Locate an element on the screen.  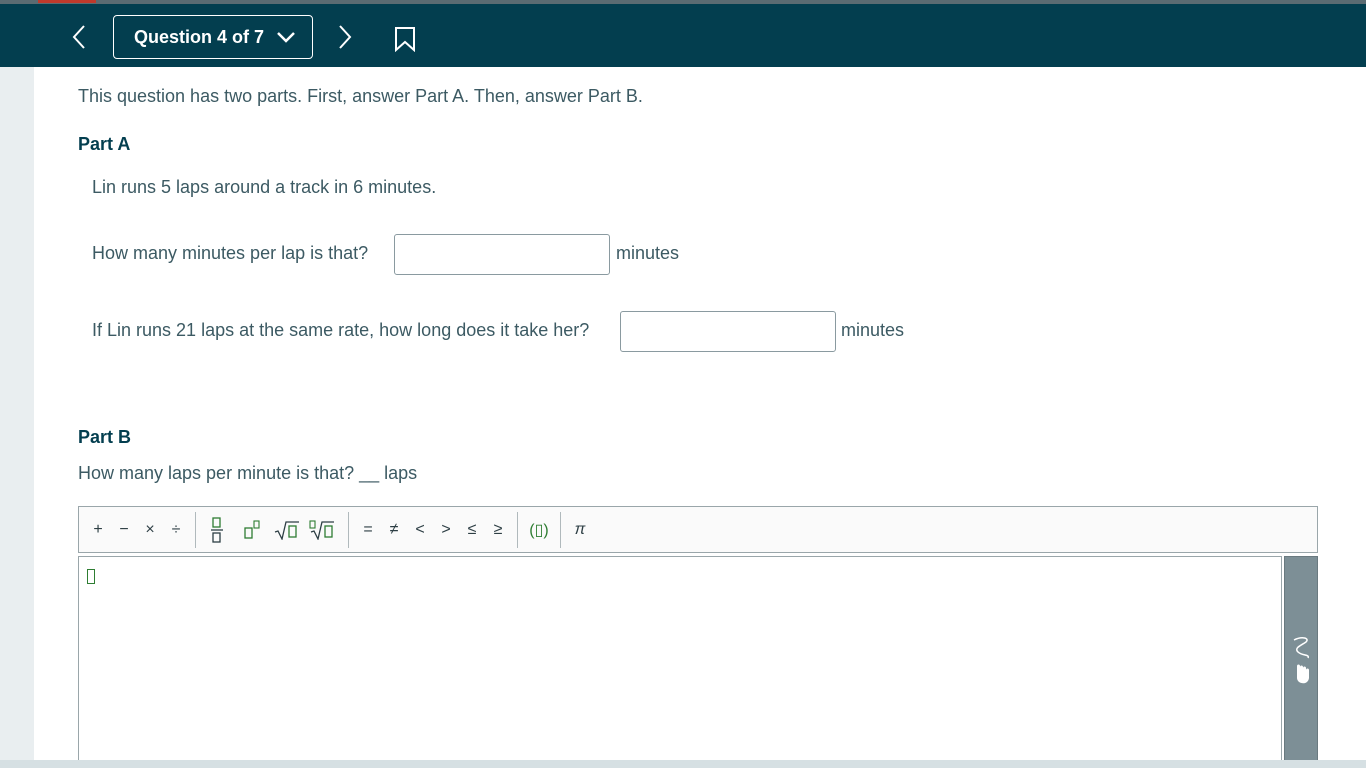
divide-button: ÷ is located at coordinates (176, 530).